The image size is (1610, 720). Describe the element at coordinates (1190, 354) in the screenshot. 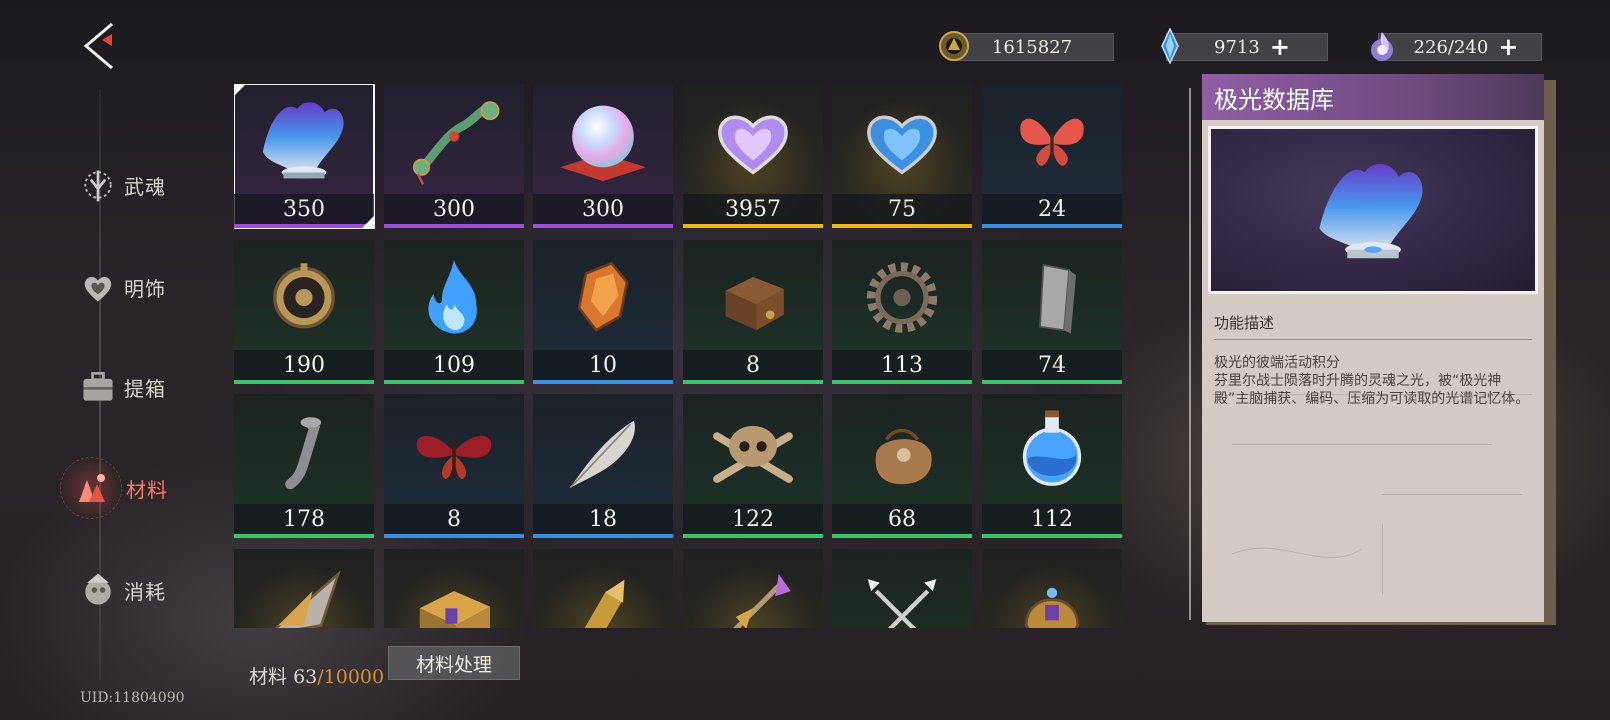

I see `detail-accent-line` at that location.